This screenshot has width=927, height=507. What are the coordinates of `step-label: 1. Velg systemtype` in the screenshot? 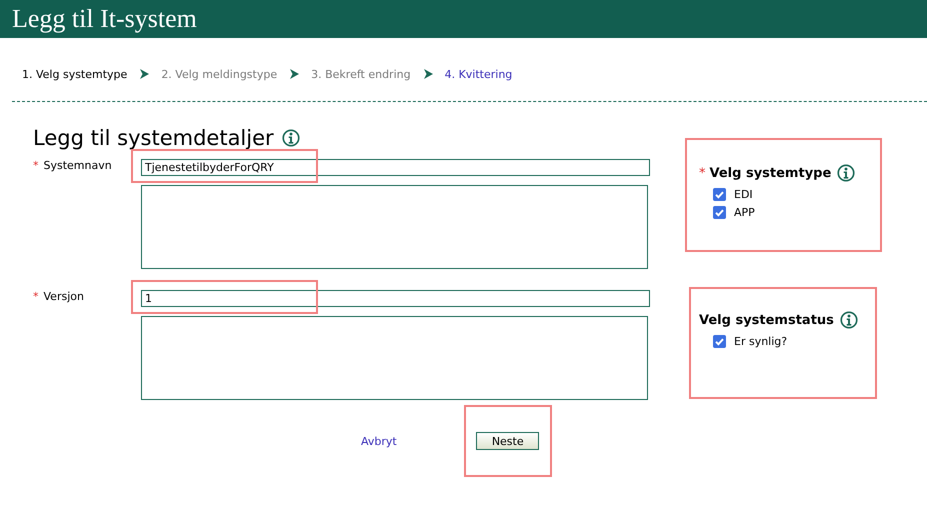 It's located at (75, 74).